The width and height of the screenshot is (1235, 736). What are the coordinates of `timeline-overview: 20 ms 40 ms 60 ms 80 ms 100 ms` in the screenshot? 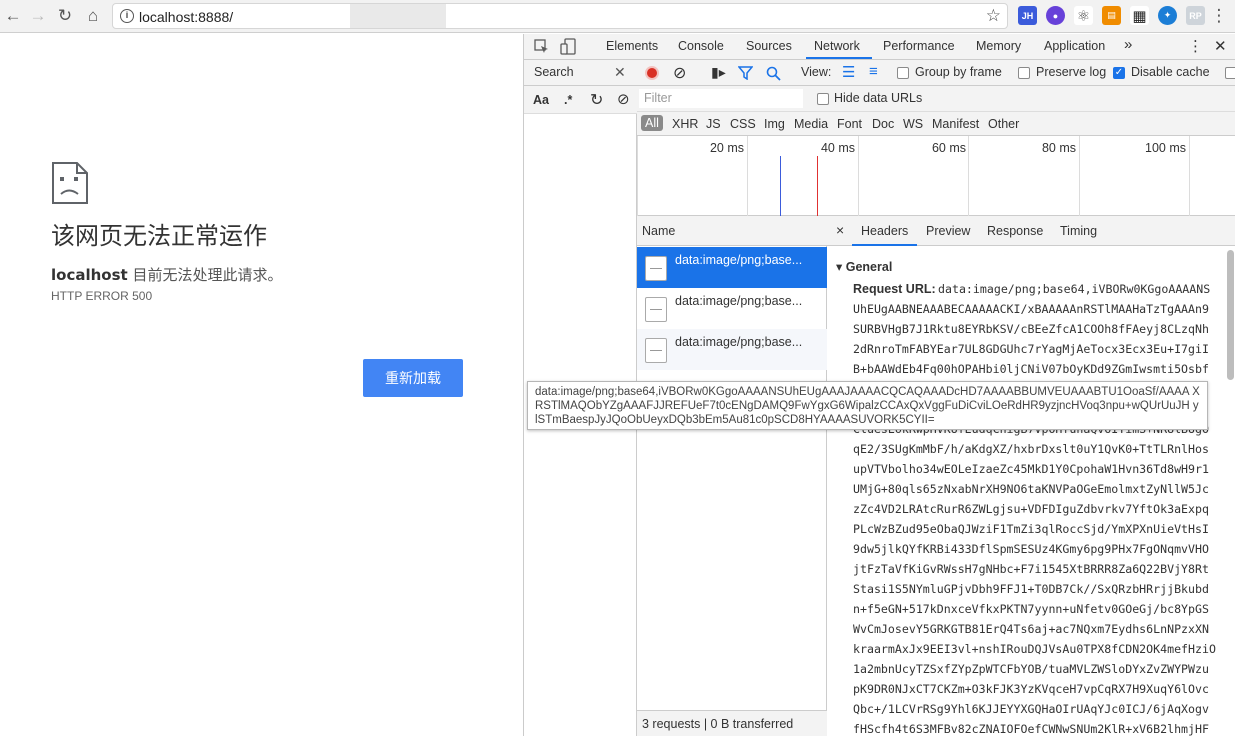 It's located at (936, 176).